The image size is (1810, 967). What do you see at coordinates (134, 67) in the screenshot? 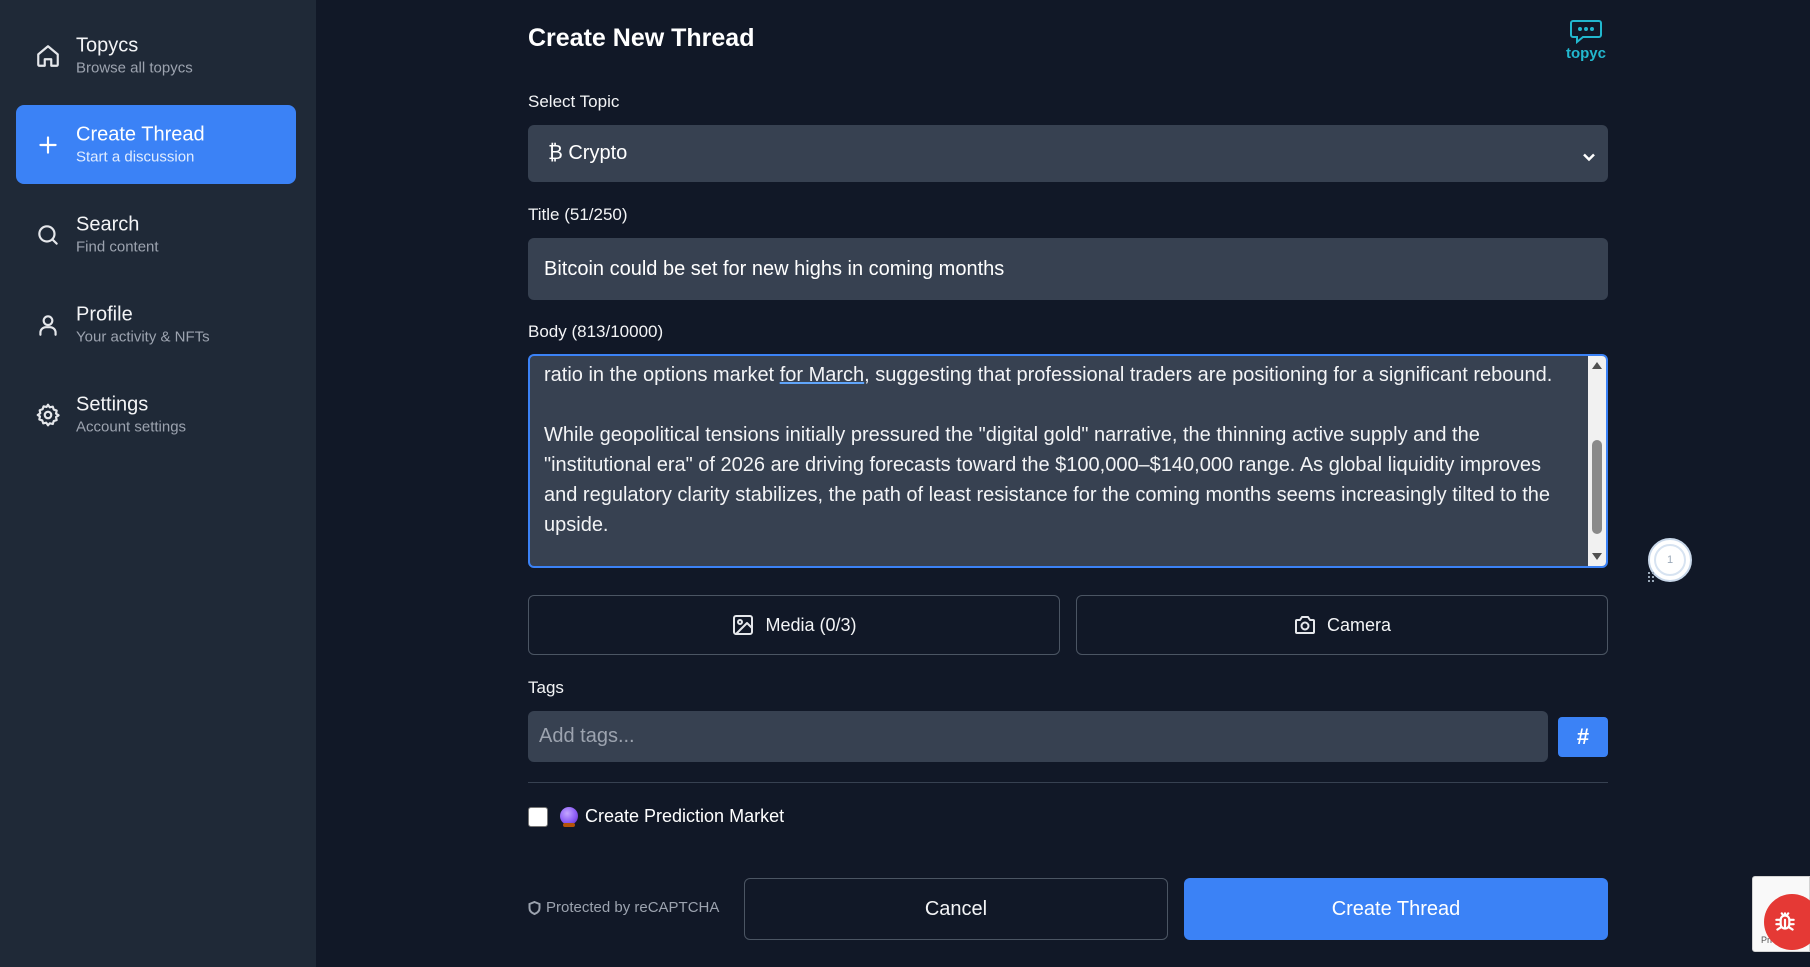
I see `sidebar-item-subtitle: Browse all topycs` at bounding box center [134, 67].